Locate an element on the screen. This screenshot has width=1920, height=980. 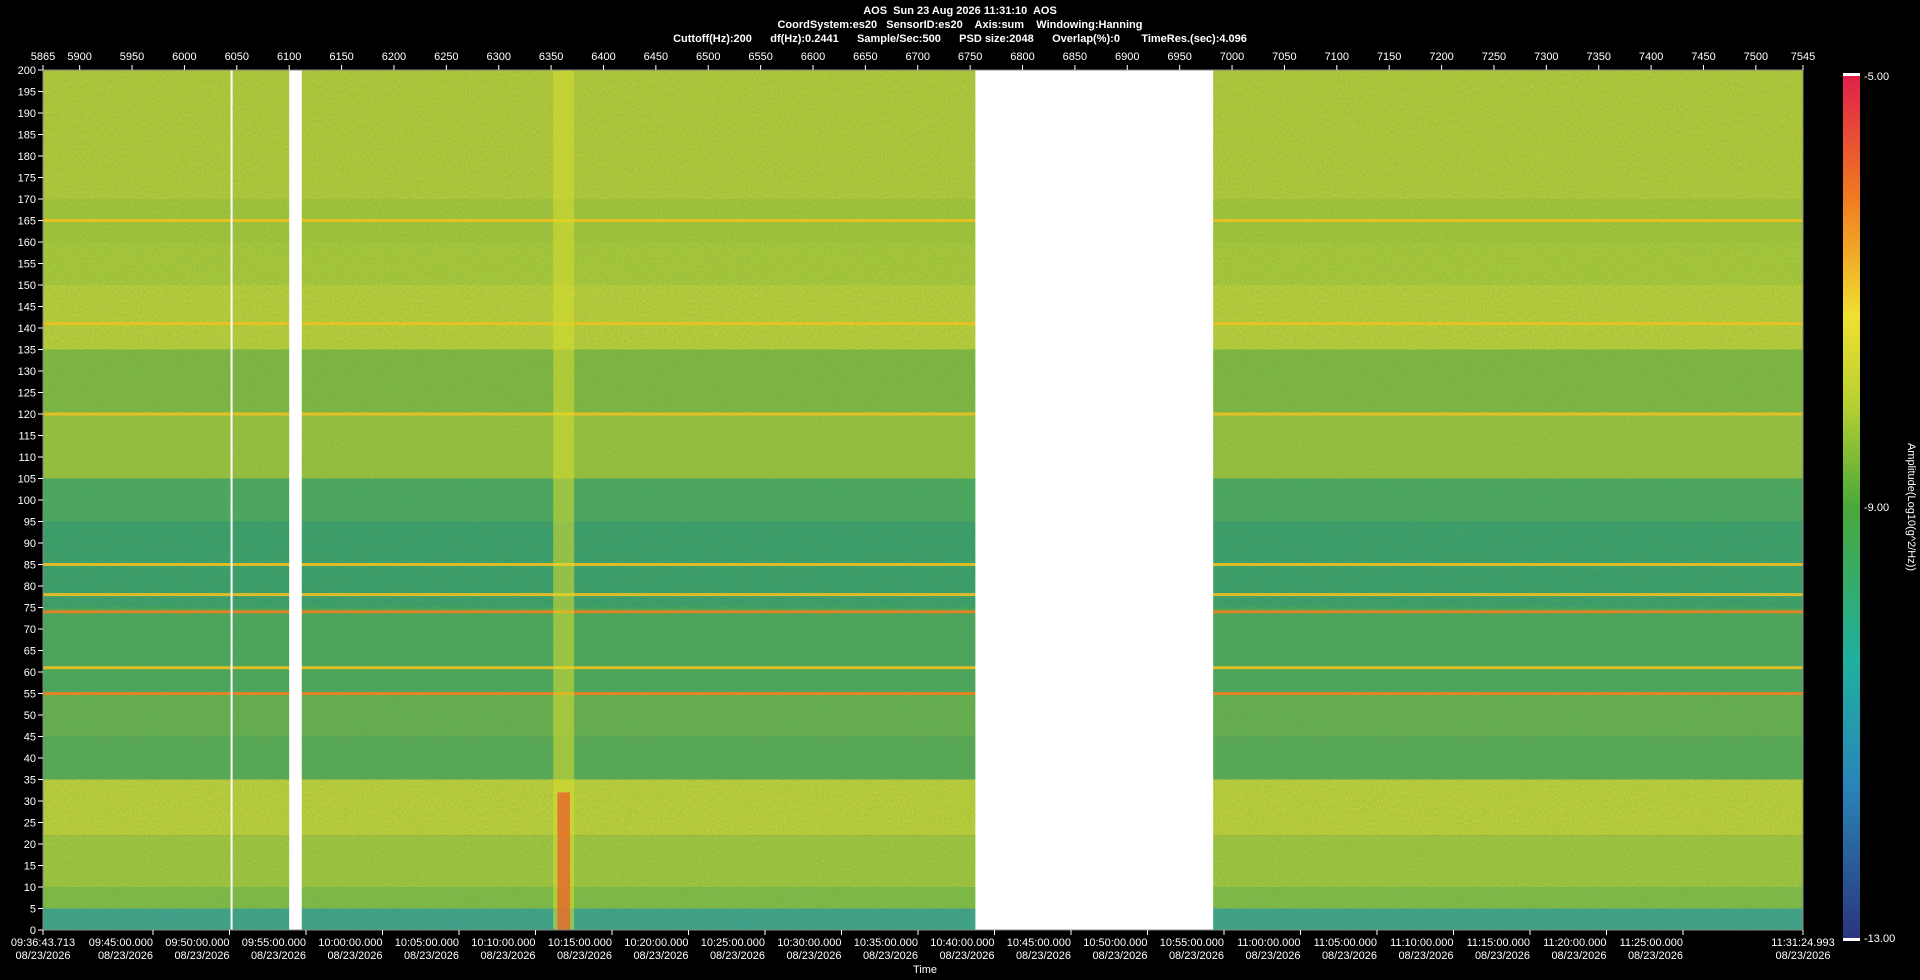
y-axis-label: 165 is located at coordinates (27, 222).